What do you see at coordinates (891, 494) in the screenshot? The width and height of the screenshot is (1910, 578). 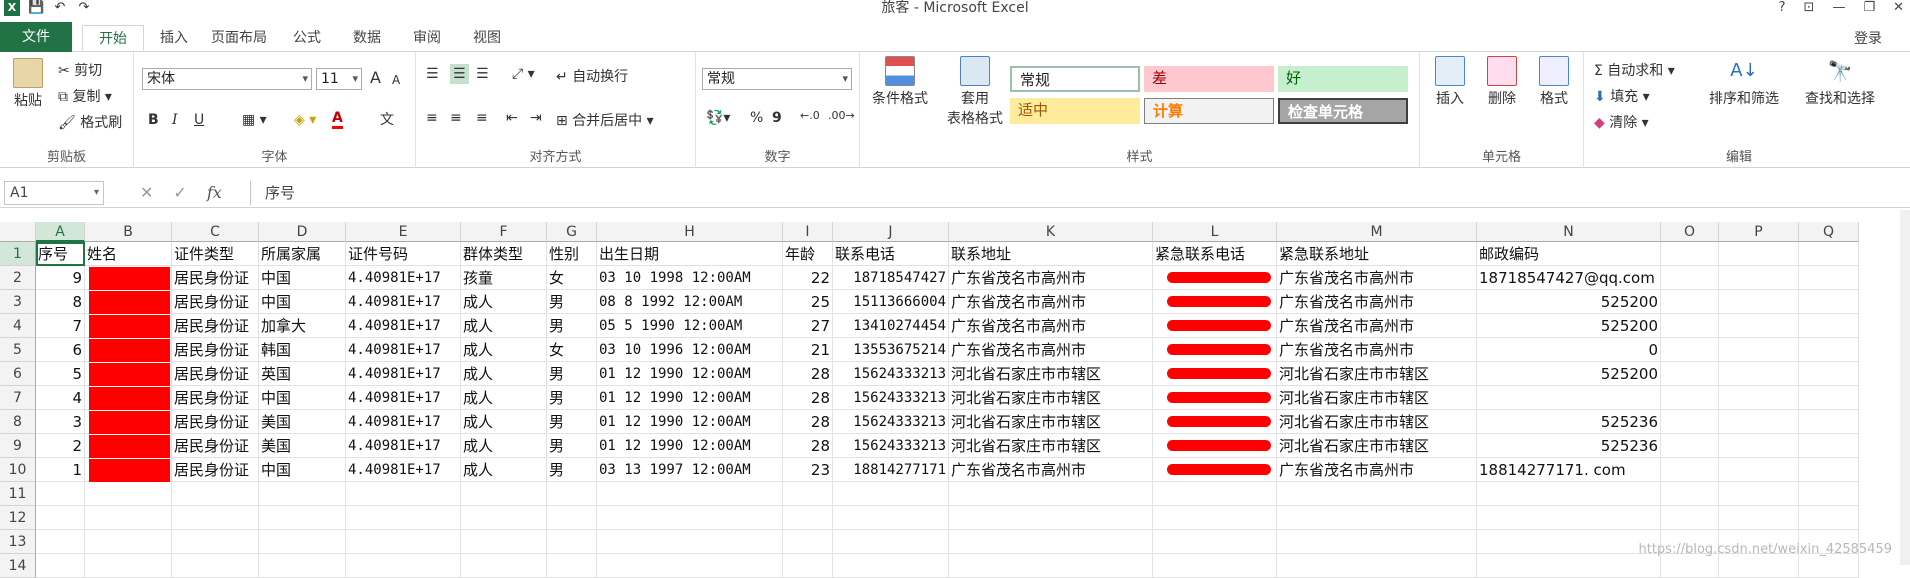 I see `cell-J11` at bounding box center [891, 494].